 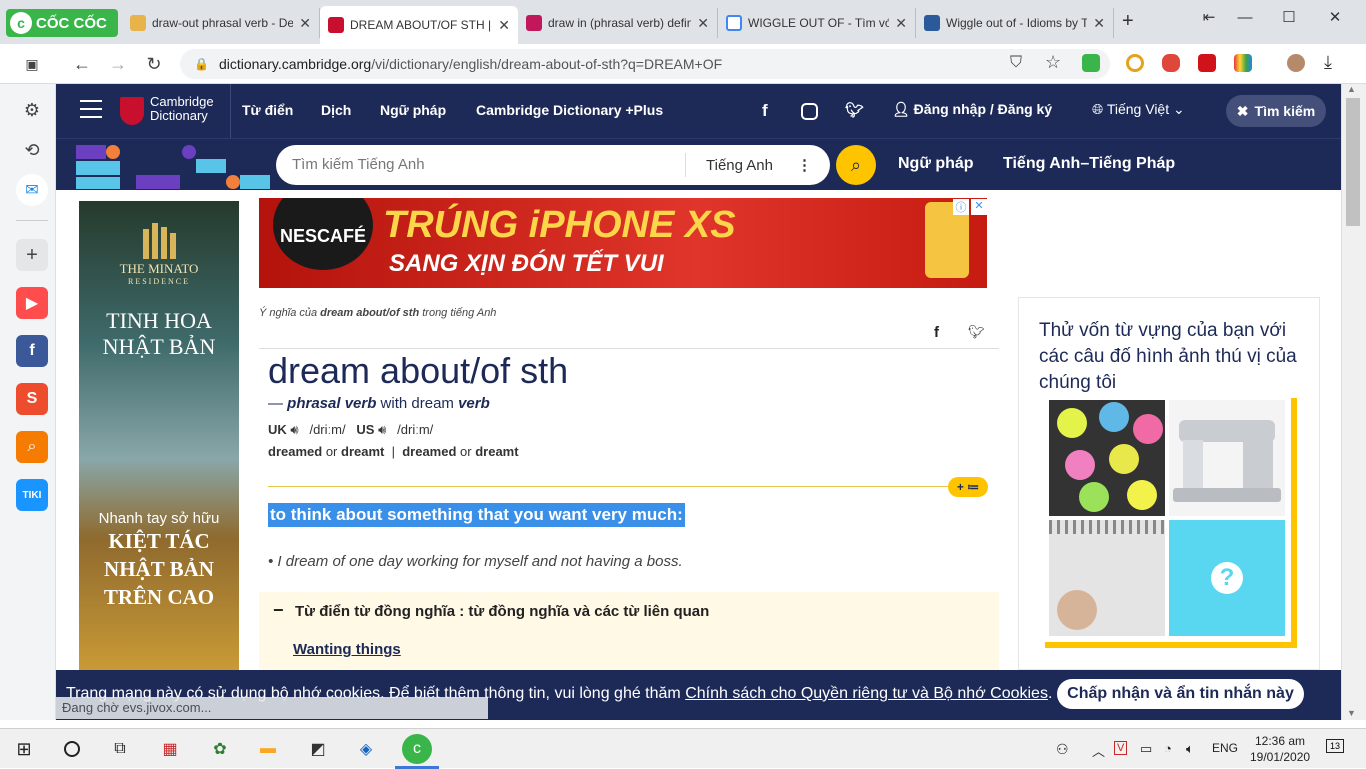 What do you see at coordinates (1180, 694) in the screenshot?
I see `accept-cookies-button: Chấp nhận và ẩn tin nhắn này` at bounding box center [1180, 694].